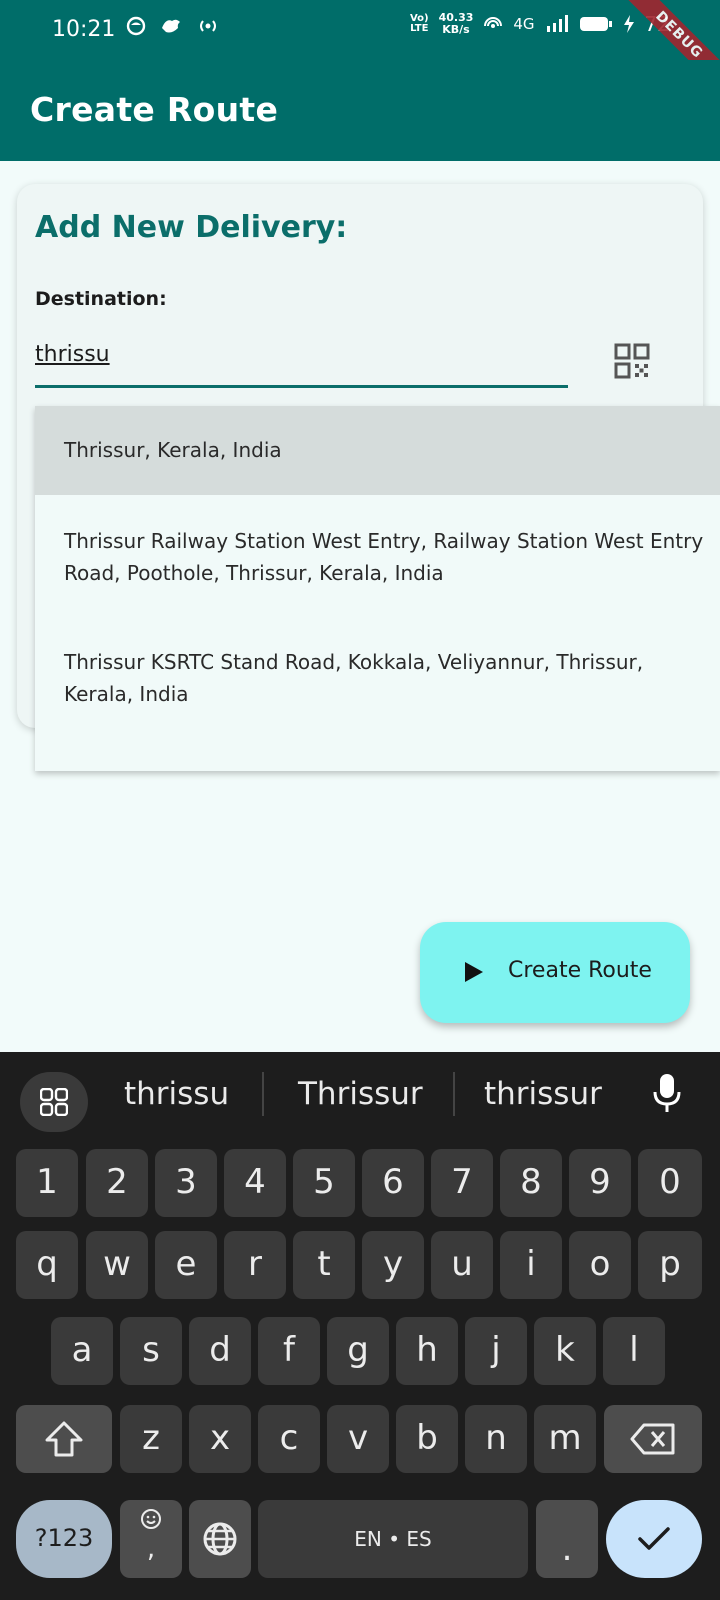 This screenshot has height=1600, width=720. What do you see at coordinates (632, 361) in the screenshot?
I see `qr-scan-icon` at bounding box center [632, 361].